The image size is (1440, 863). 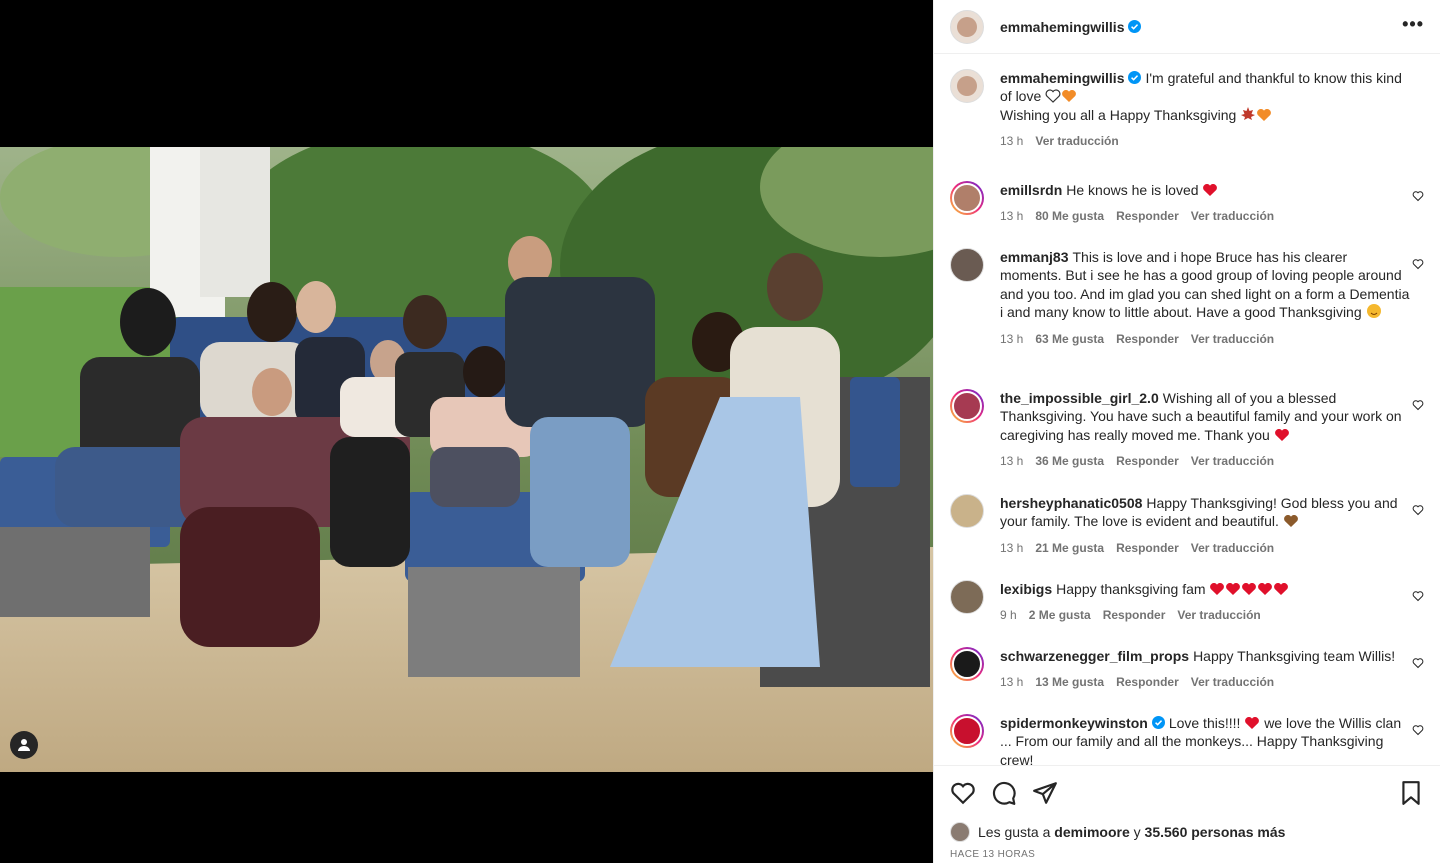 What do you see at coordinates (1008, 615) in the screenshot?
I see `comment-time: 9 h` at bounding box center [1008, 615].